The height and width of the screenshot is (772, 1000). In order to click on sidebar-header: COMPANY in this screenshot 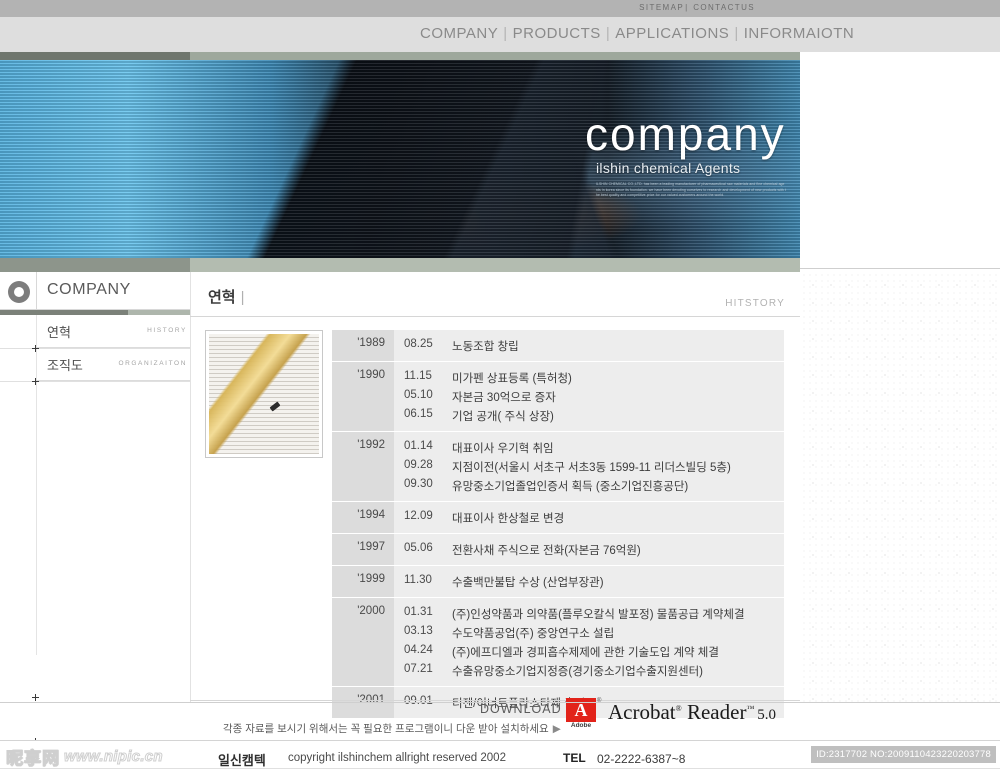, I will do `click(95, 291)`.